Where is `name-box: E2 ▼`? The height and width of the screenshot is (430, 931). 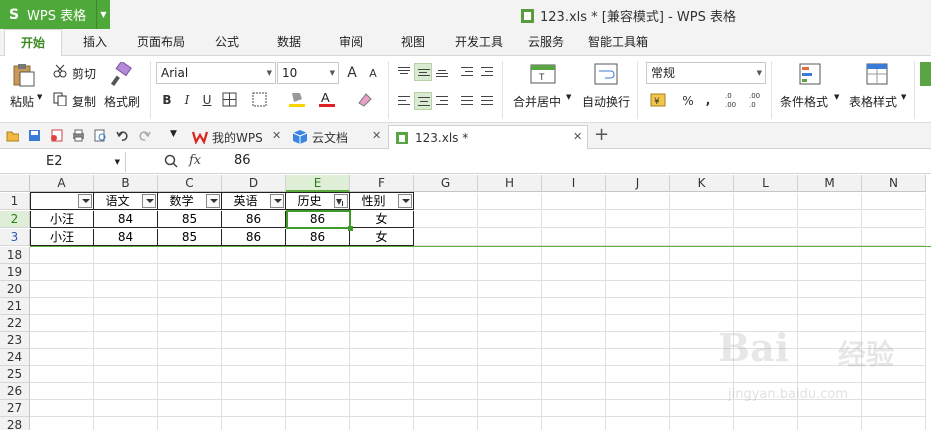
name-box: E2 ▼ is located at coordinates (63, 162).